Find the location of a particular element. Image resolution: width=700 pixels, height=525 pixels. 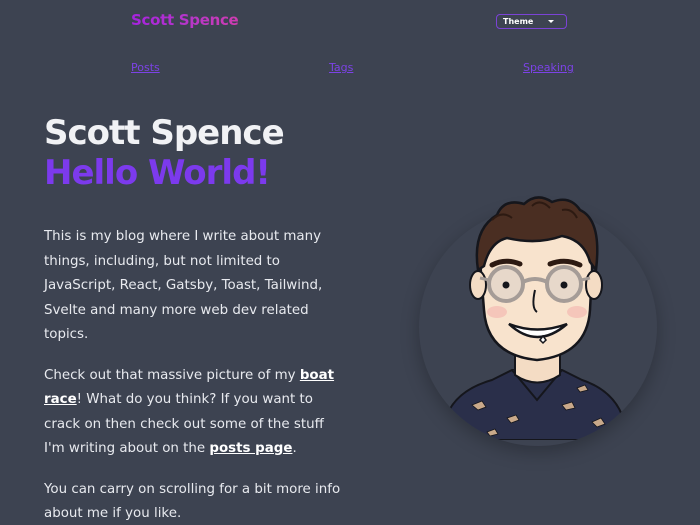

intro-p2-text-1: Check out that massive picture of my is located at coordinates (172, 375).